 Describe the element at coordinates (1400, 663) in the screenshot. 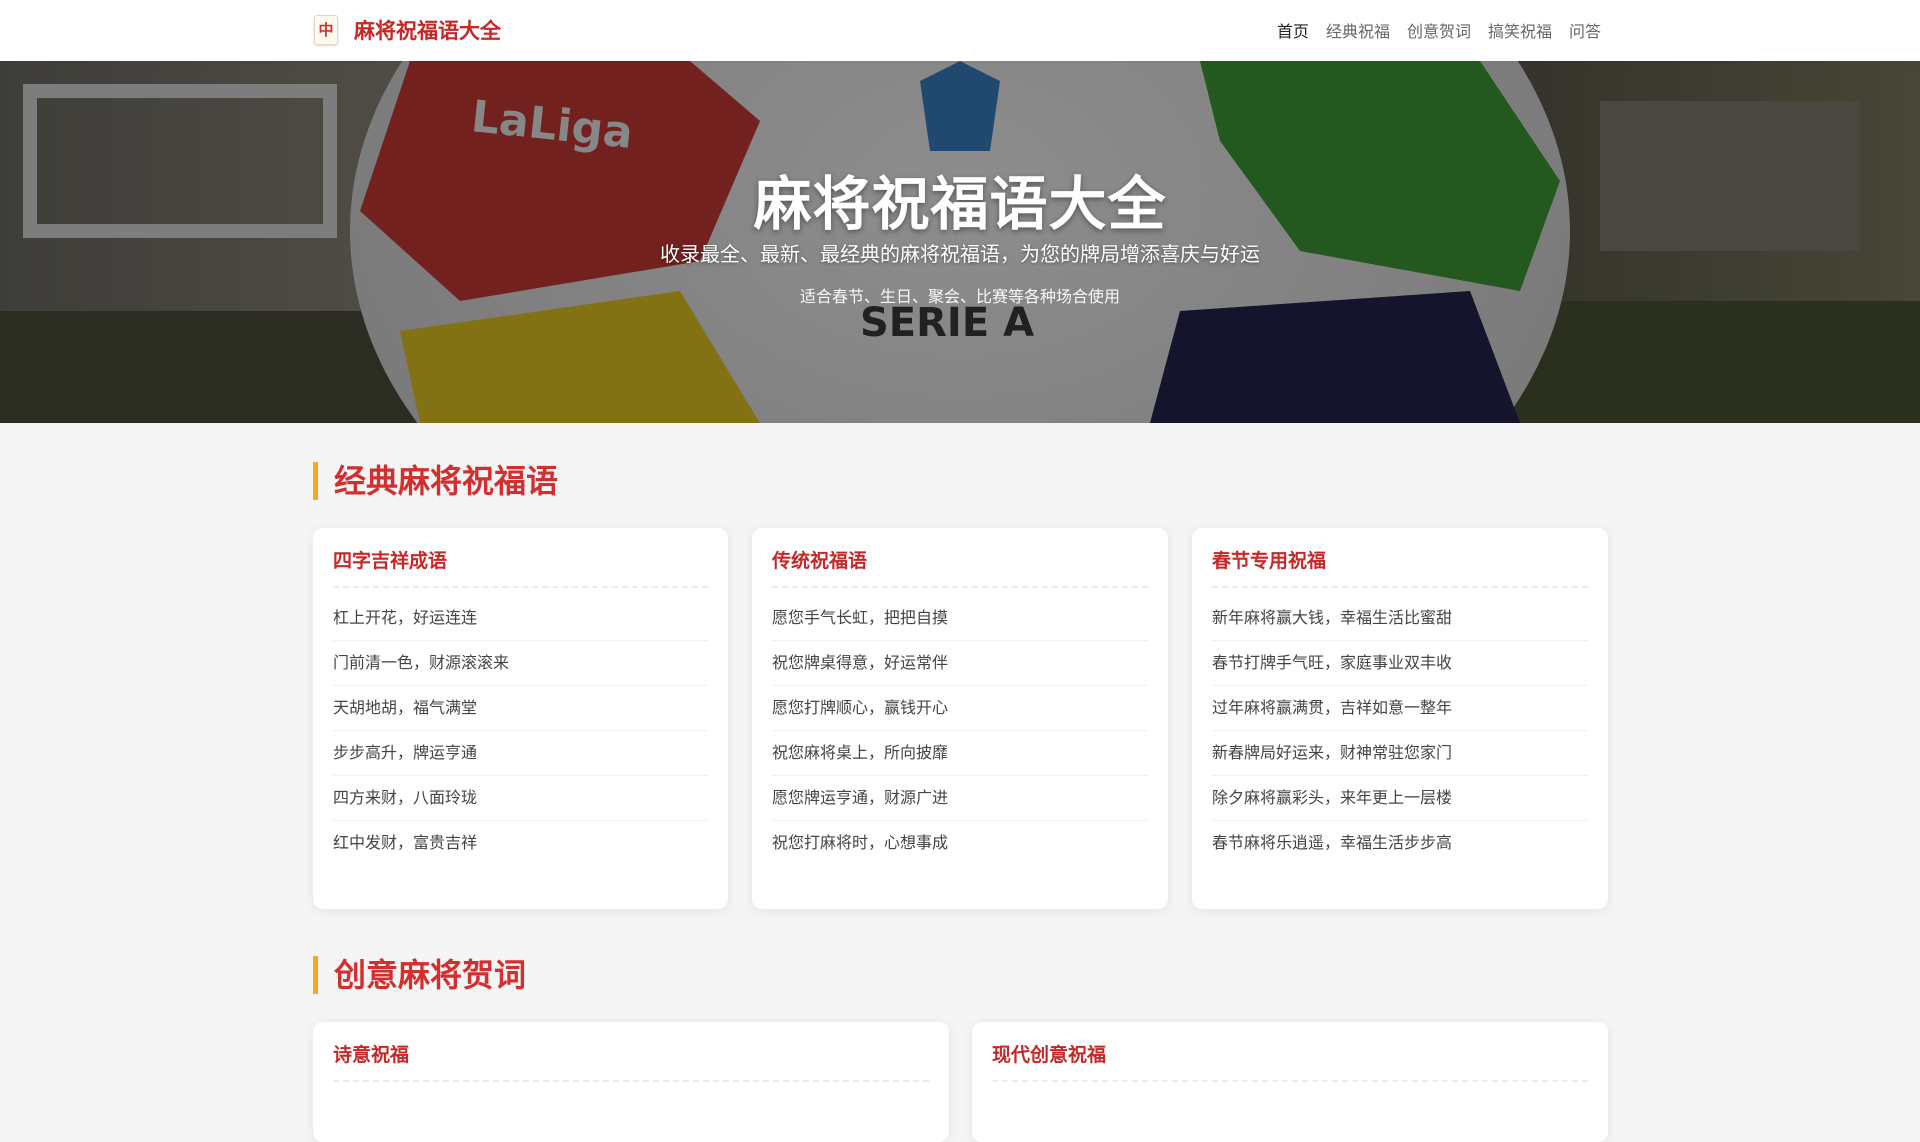

I see `list-item: 春节打牌手气旺，家庭事业双丰收` at that location.